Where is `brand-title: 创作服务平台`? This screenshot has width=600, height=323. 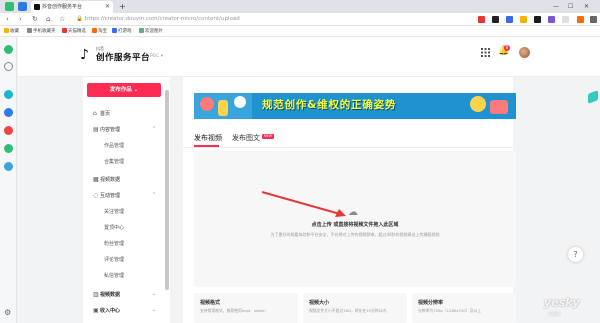
brand-title: 创作服务平台 is located at coordinates (123, 57).